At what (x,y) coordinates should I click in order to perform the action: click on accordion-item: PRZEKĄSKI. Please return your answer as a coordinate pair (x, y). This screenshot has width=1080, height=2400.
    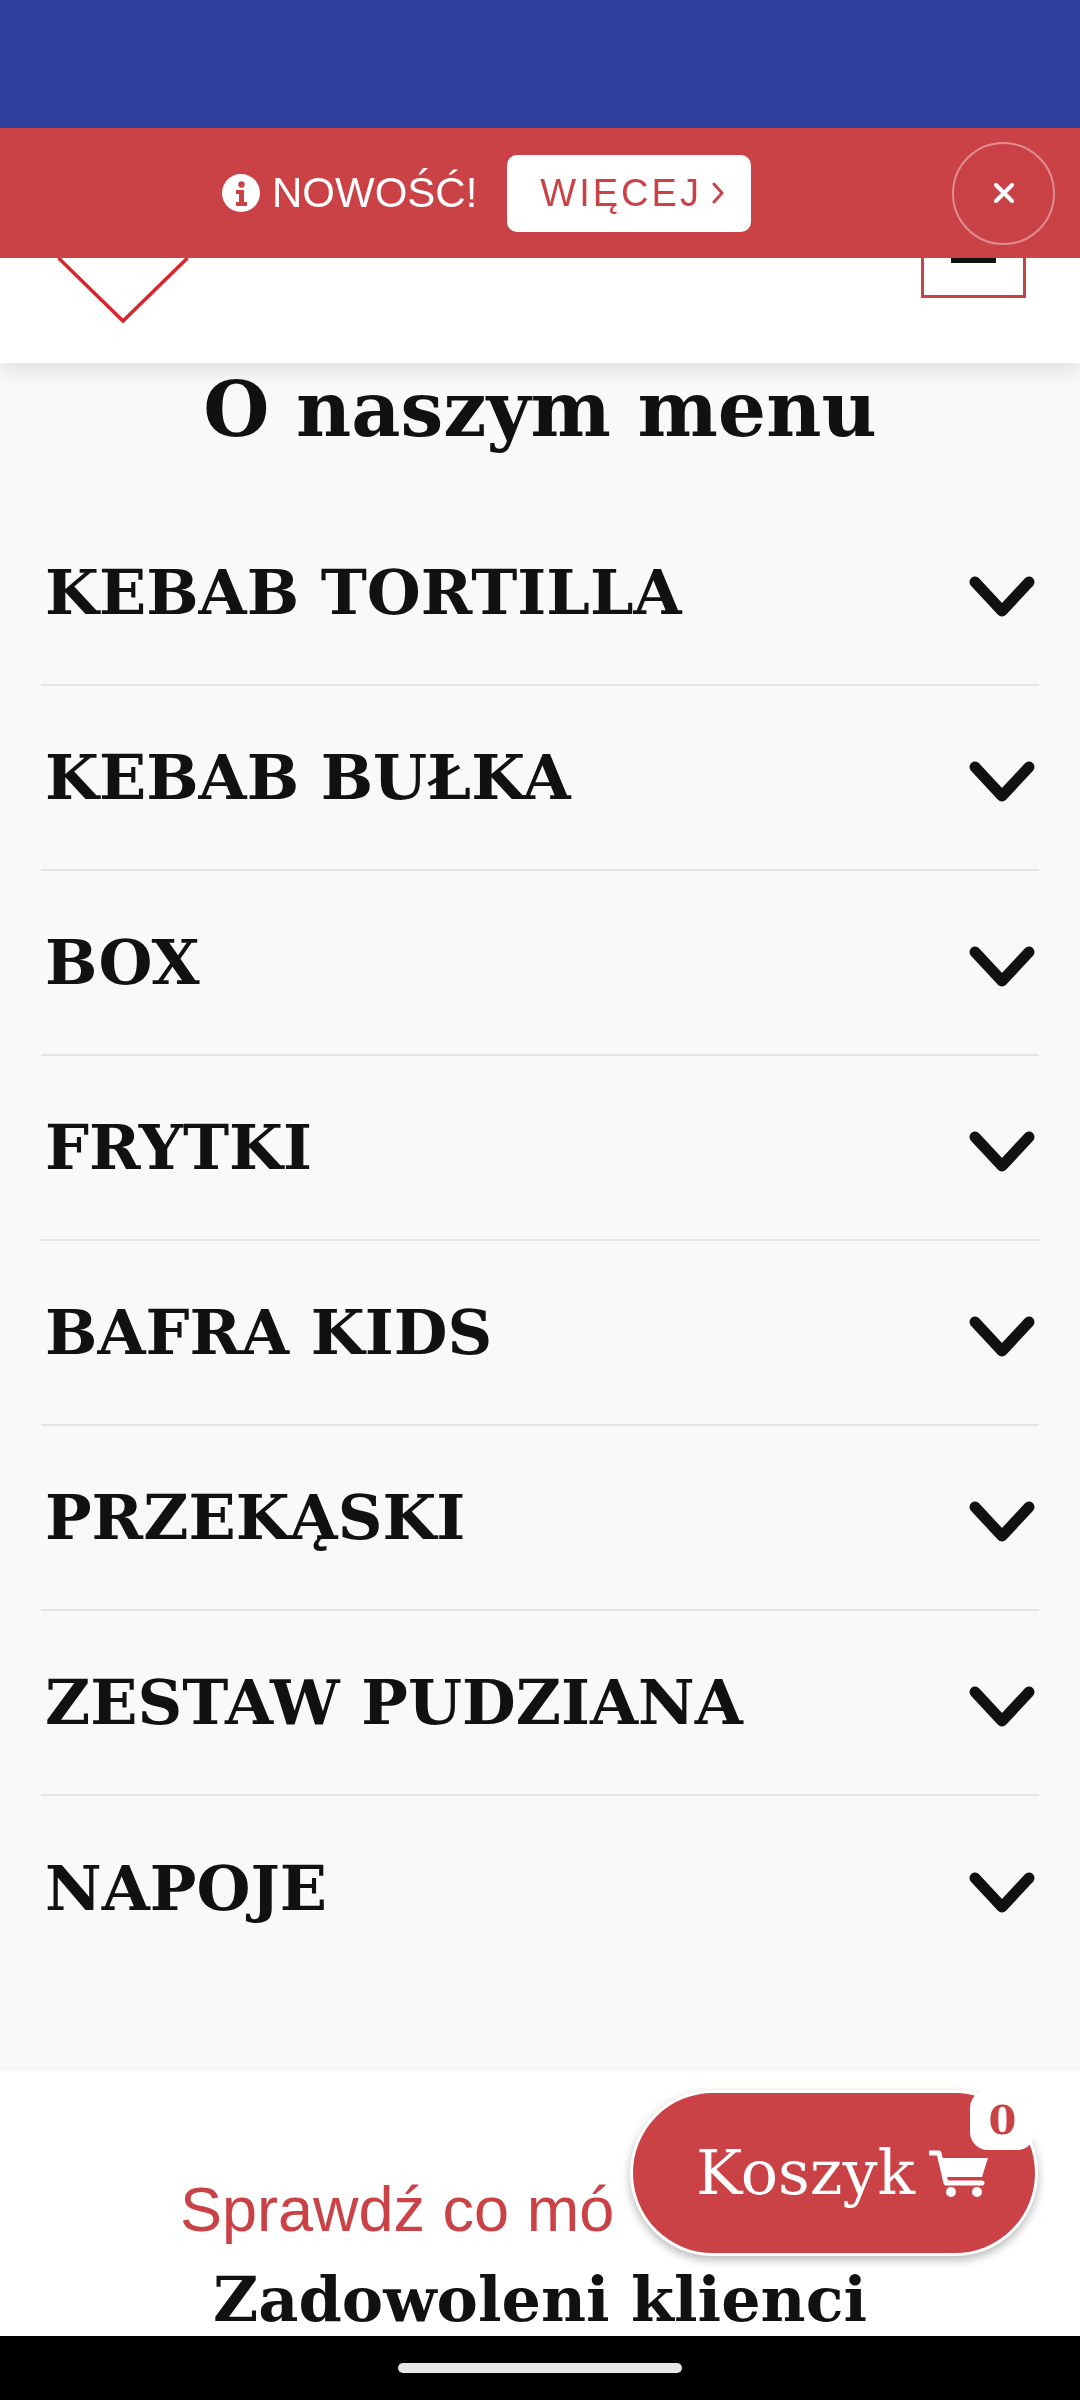
    Looking at the image, I should click on (540, 1518).